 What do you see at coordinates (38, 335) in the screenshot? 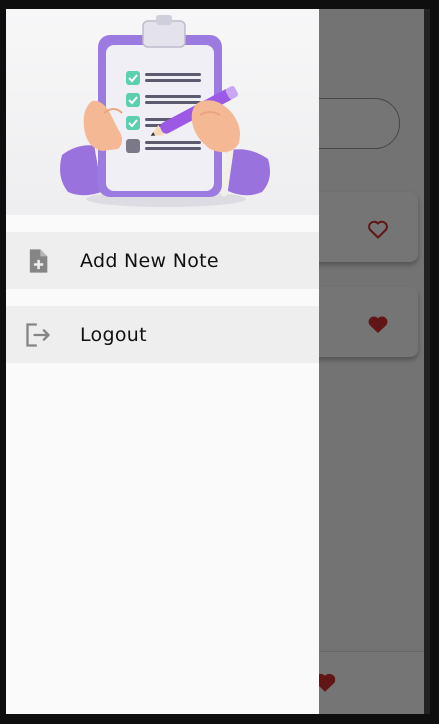
I see `logout-icon` at bounding box center [38, 335].